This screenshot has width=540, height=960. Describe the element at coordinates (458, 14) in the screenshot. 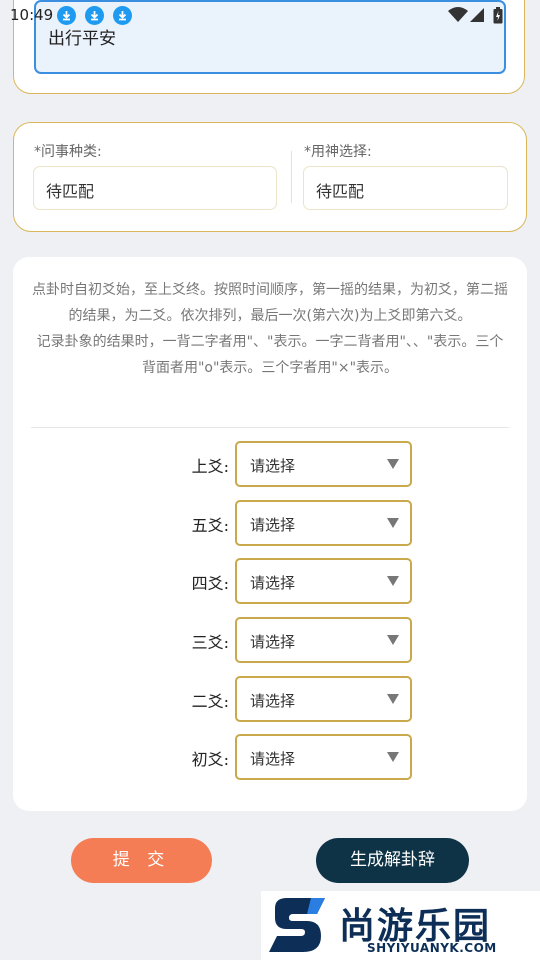

I see `wifi-icon` at that location.